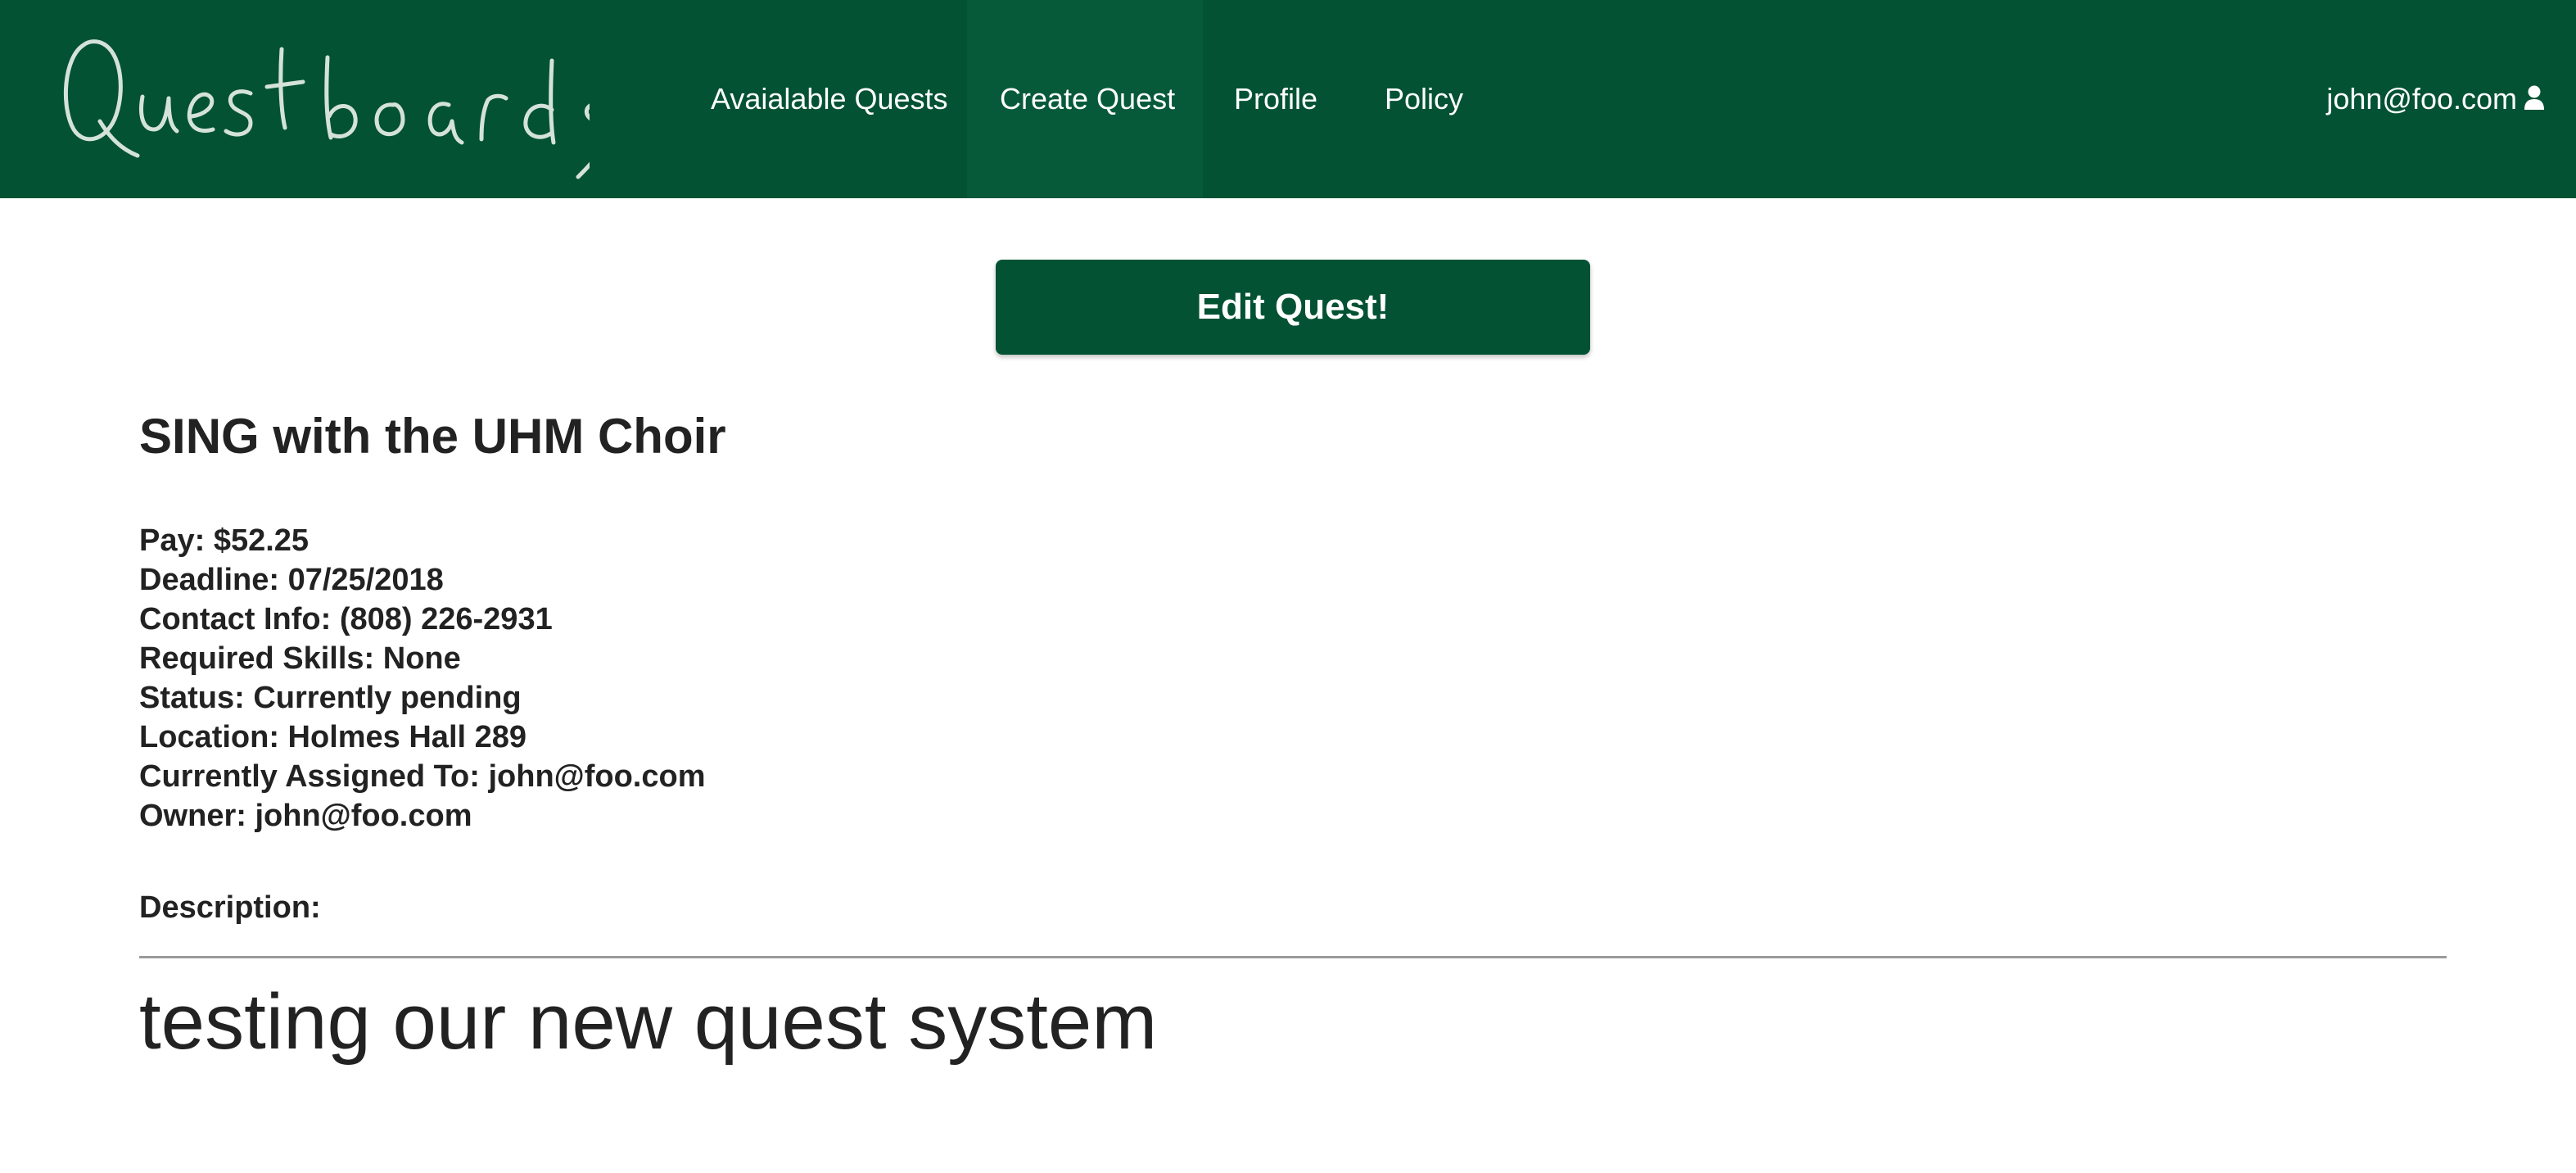 Image resolution: width=2576 pixels, height=1173 pixels. What do you see at coordinates (305, 816) in the screenshot?
I see `detail-owner: Owner: john@foo.com` at bounding box center [305, 816].